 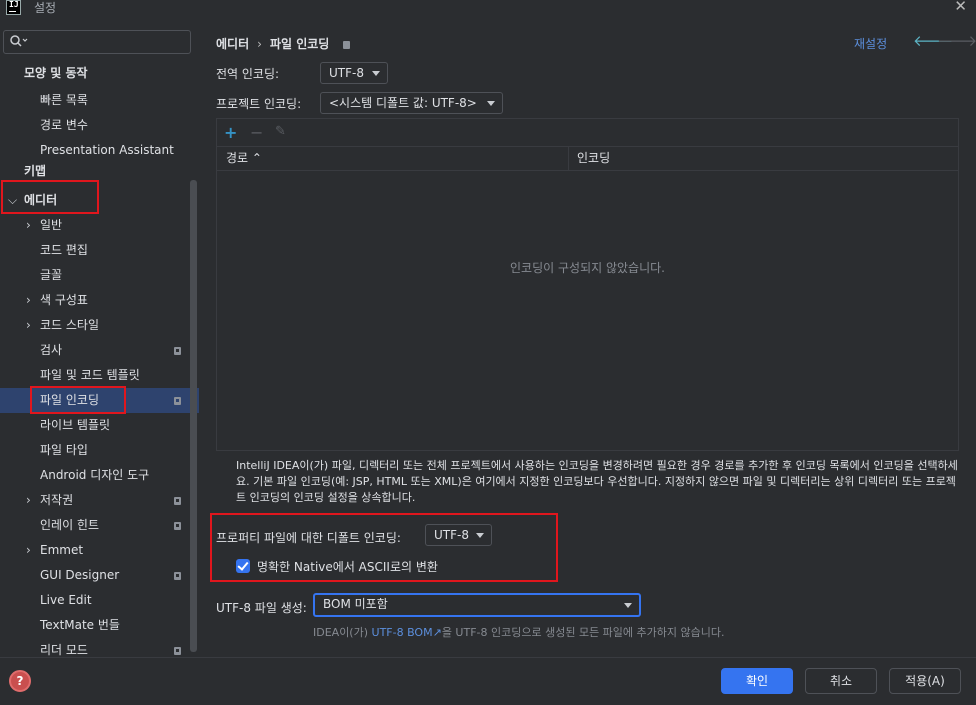 I want to click on sidebar-item-label: 빠른 목록, so click(x=64, y=100).